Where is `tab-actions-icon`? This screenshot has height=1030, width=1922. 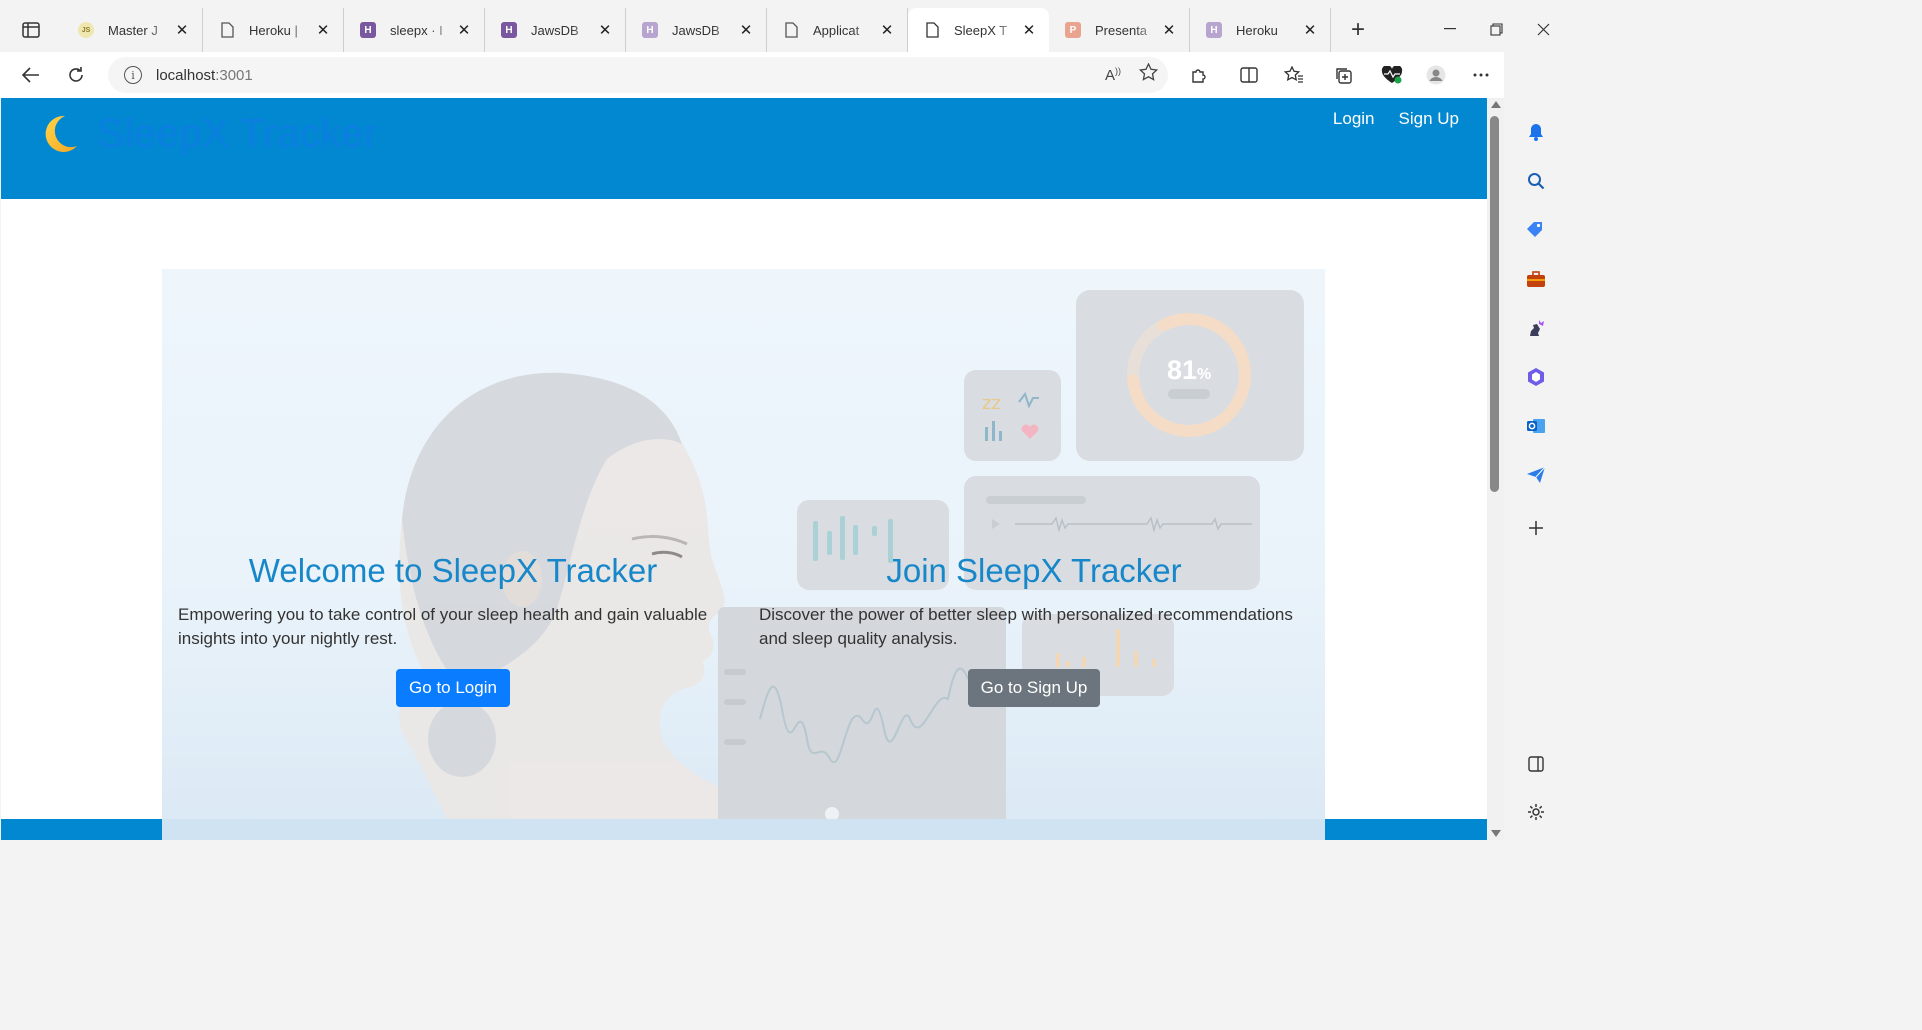
tab-actions-icon is located at coordinates (31, 30).